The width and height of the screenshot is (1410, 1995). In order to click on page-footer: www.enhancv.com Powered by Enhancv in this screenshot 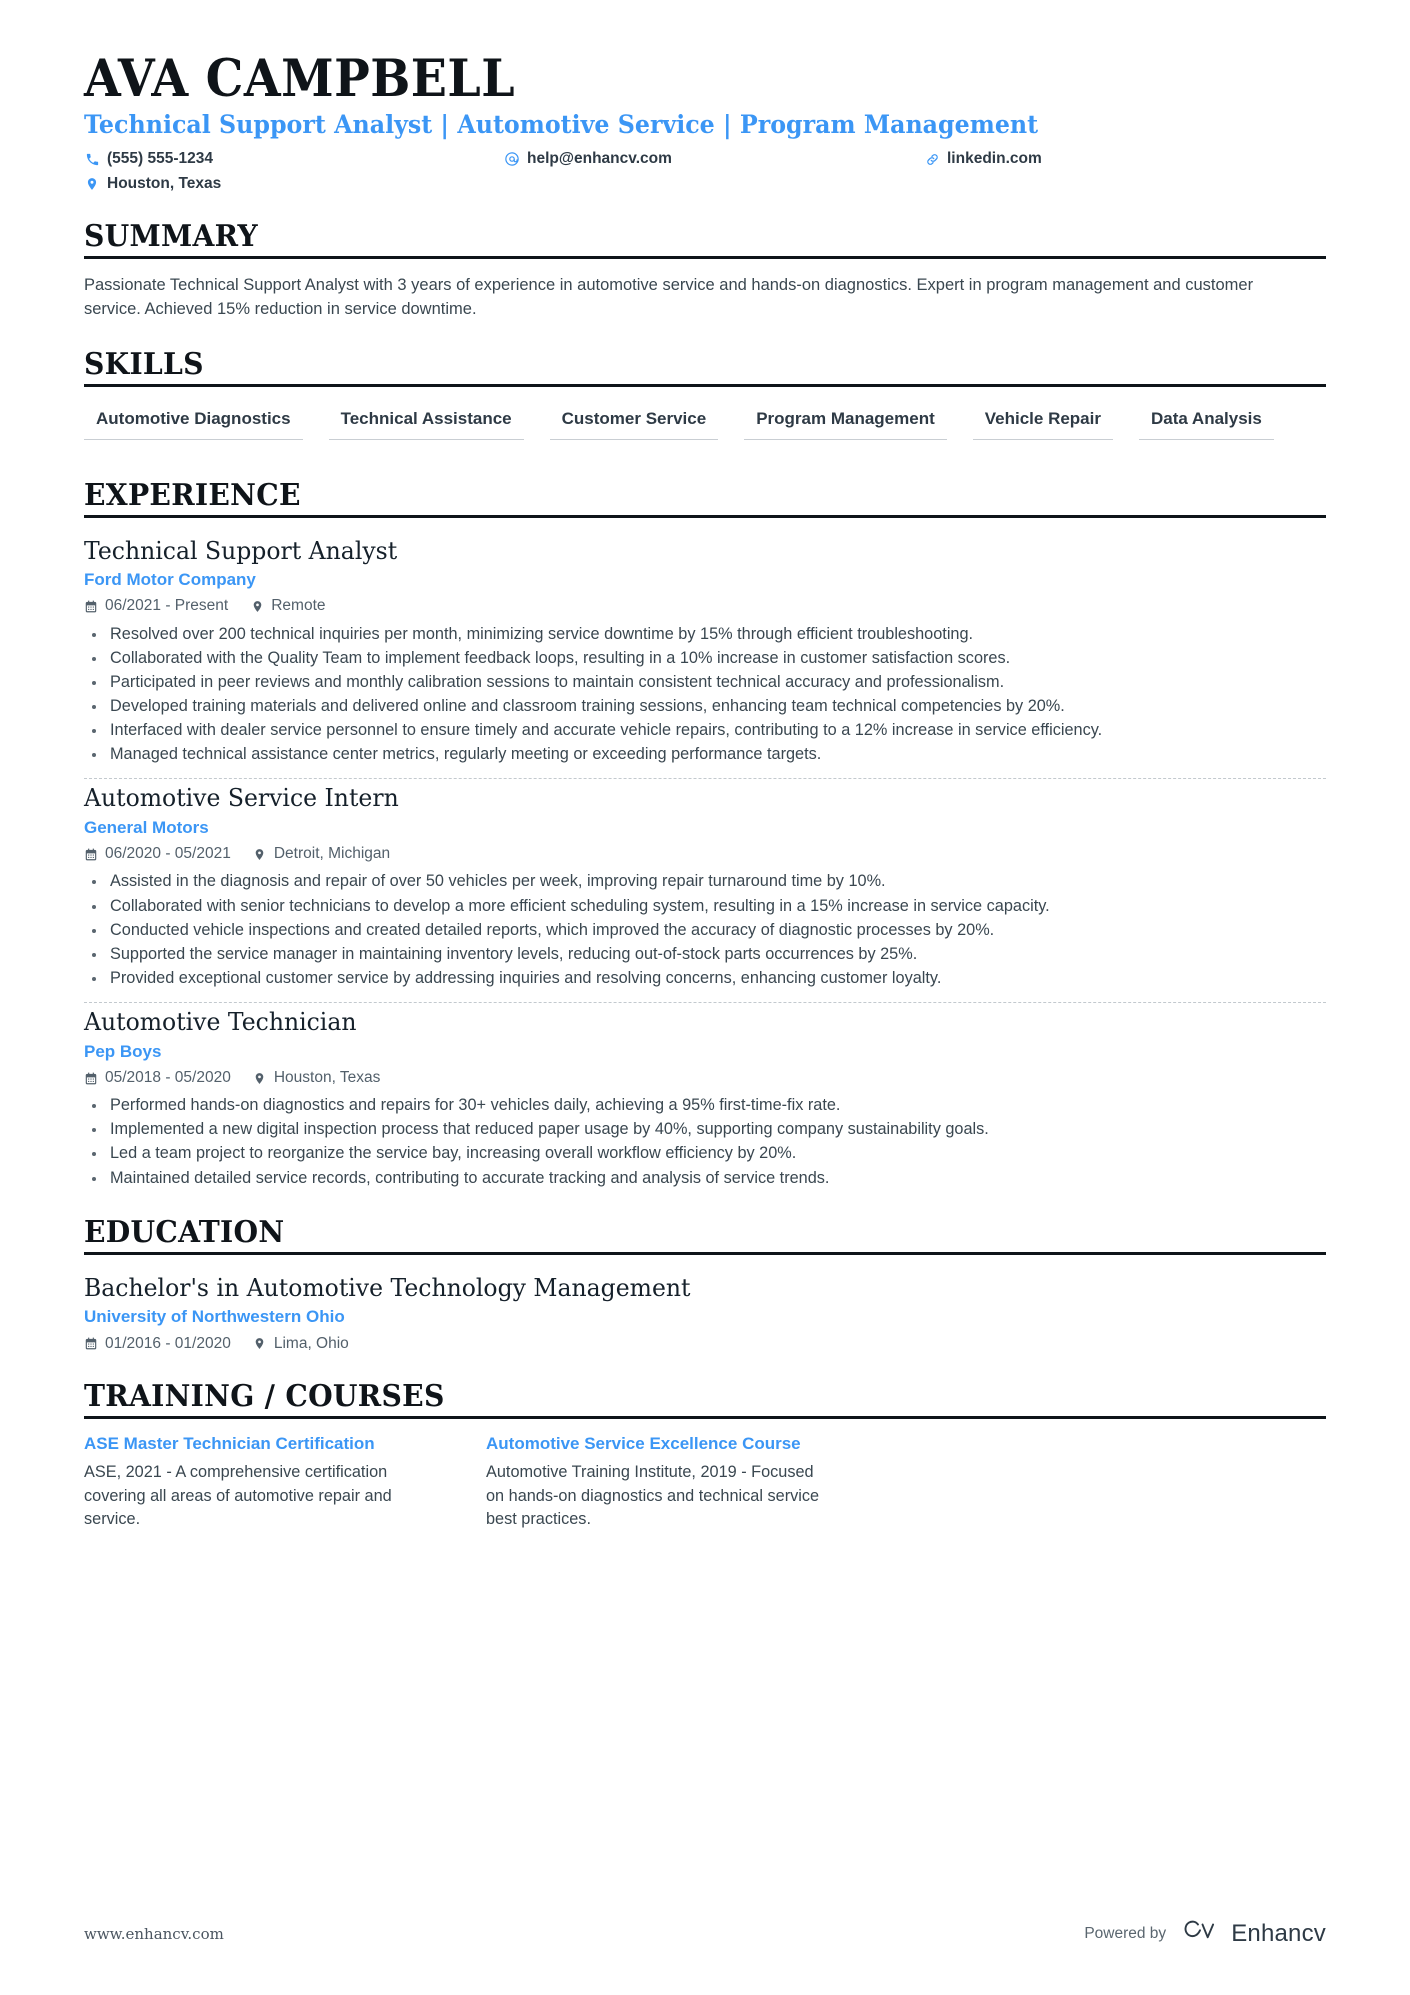, I will do `click(705, 1933)`.